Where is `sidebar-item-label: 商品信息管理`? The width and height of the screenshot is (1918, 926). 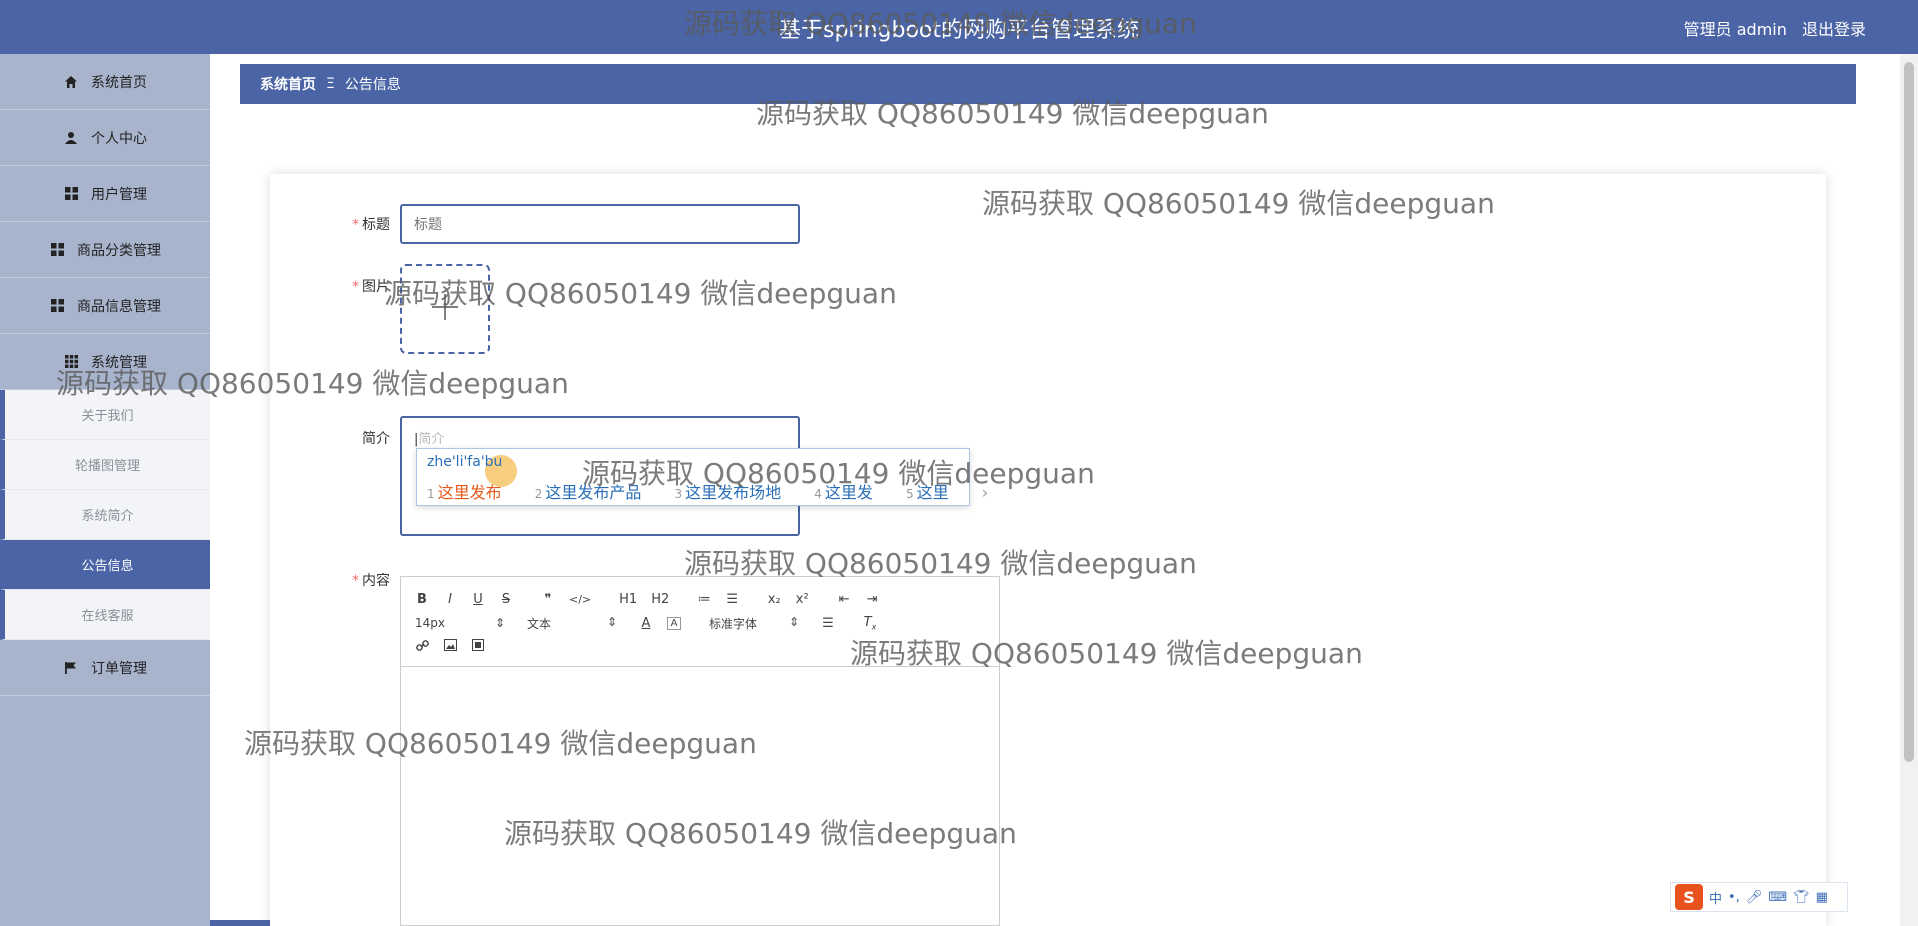
sidebar-item-label: 商品信息管理 is located at coordinates (119, 306).